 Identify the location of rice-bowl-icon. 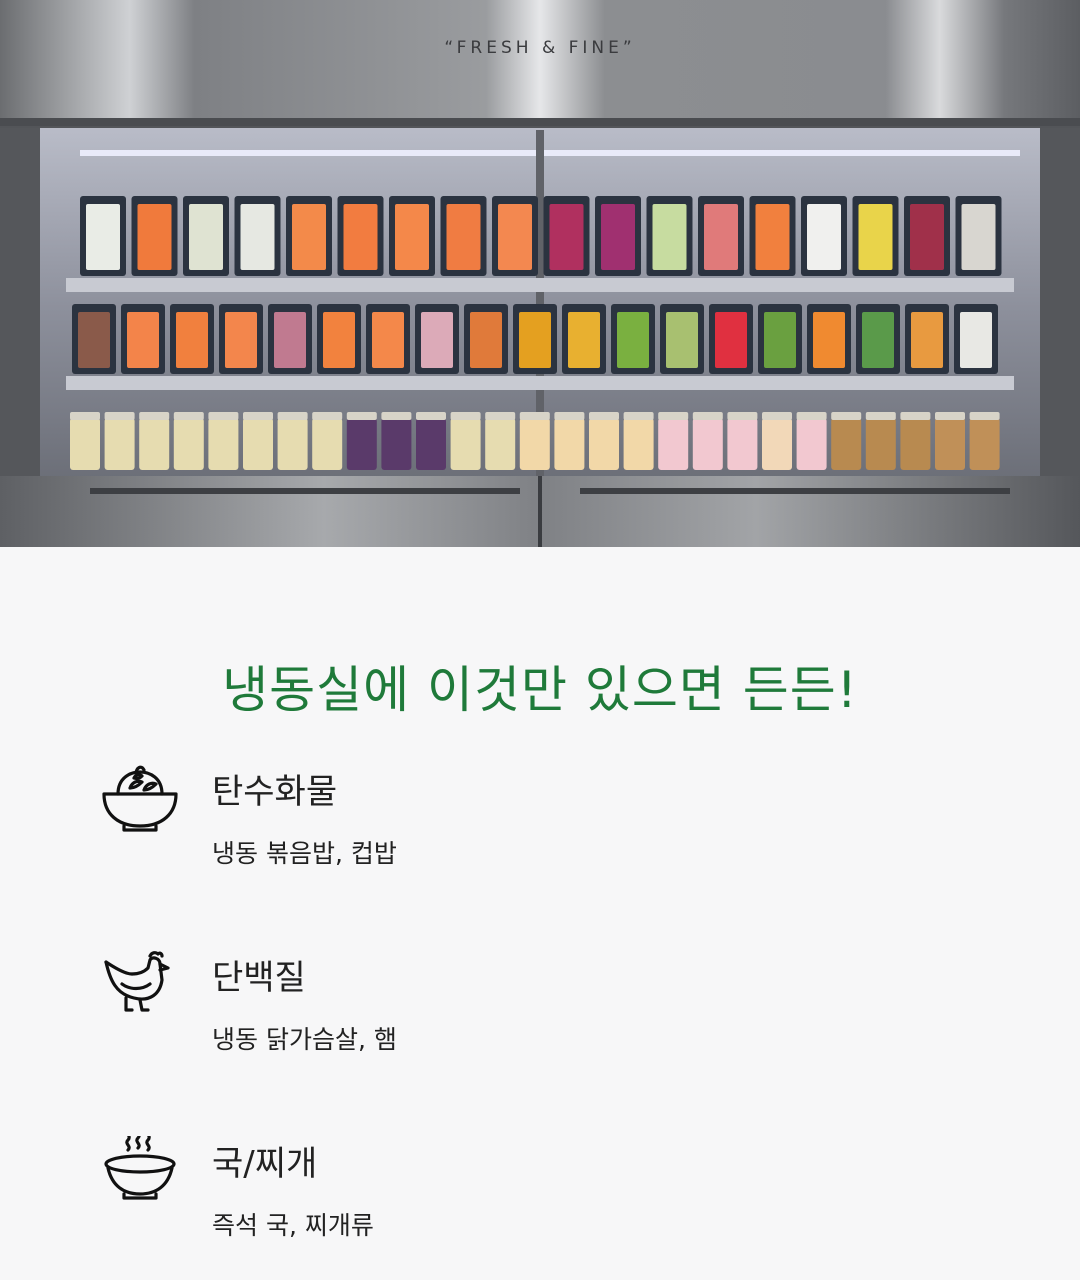
(140, 804).